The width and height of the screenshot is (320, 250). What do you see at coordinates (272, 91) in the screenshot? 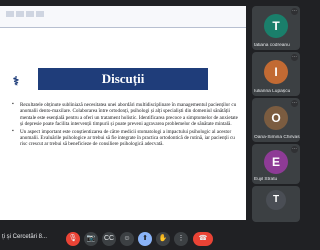
I see `participant-name: Iulianna Lupașcu` at bounding box center [272, 91].